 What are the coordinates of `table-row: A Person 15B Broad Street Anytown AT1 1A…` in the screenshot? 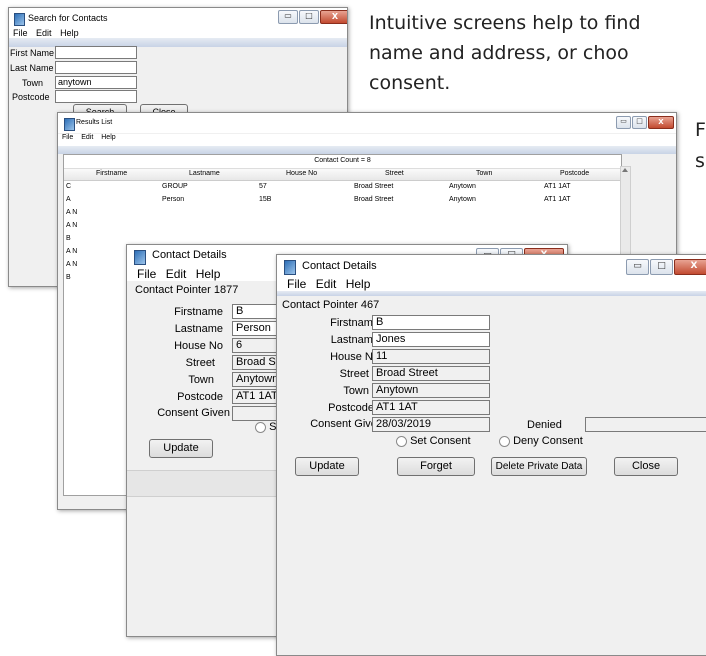 It's located at (342, 201).